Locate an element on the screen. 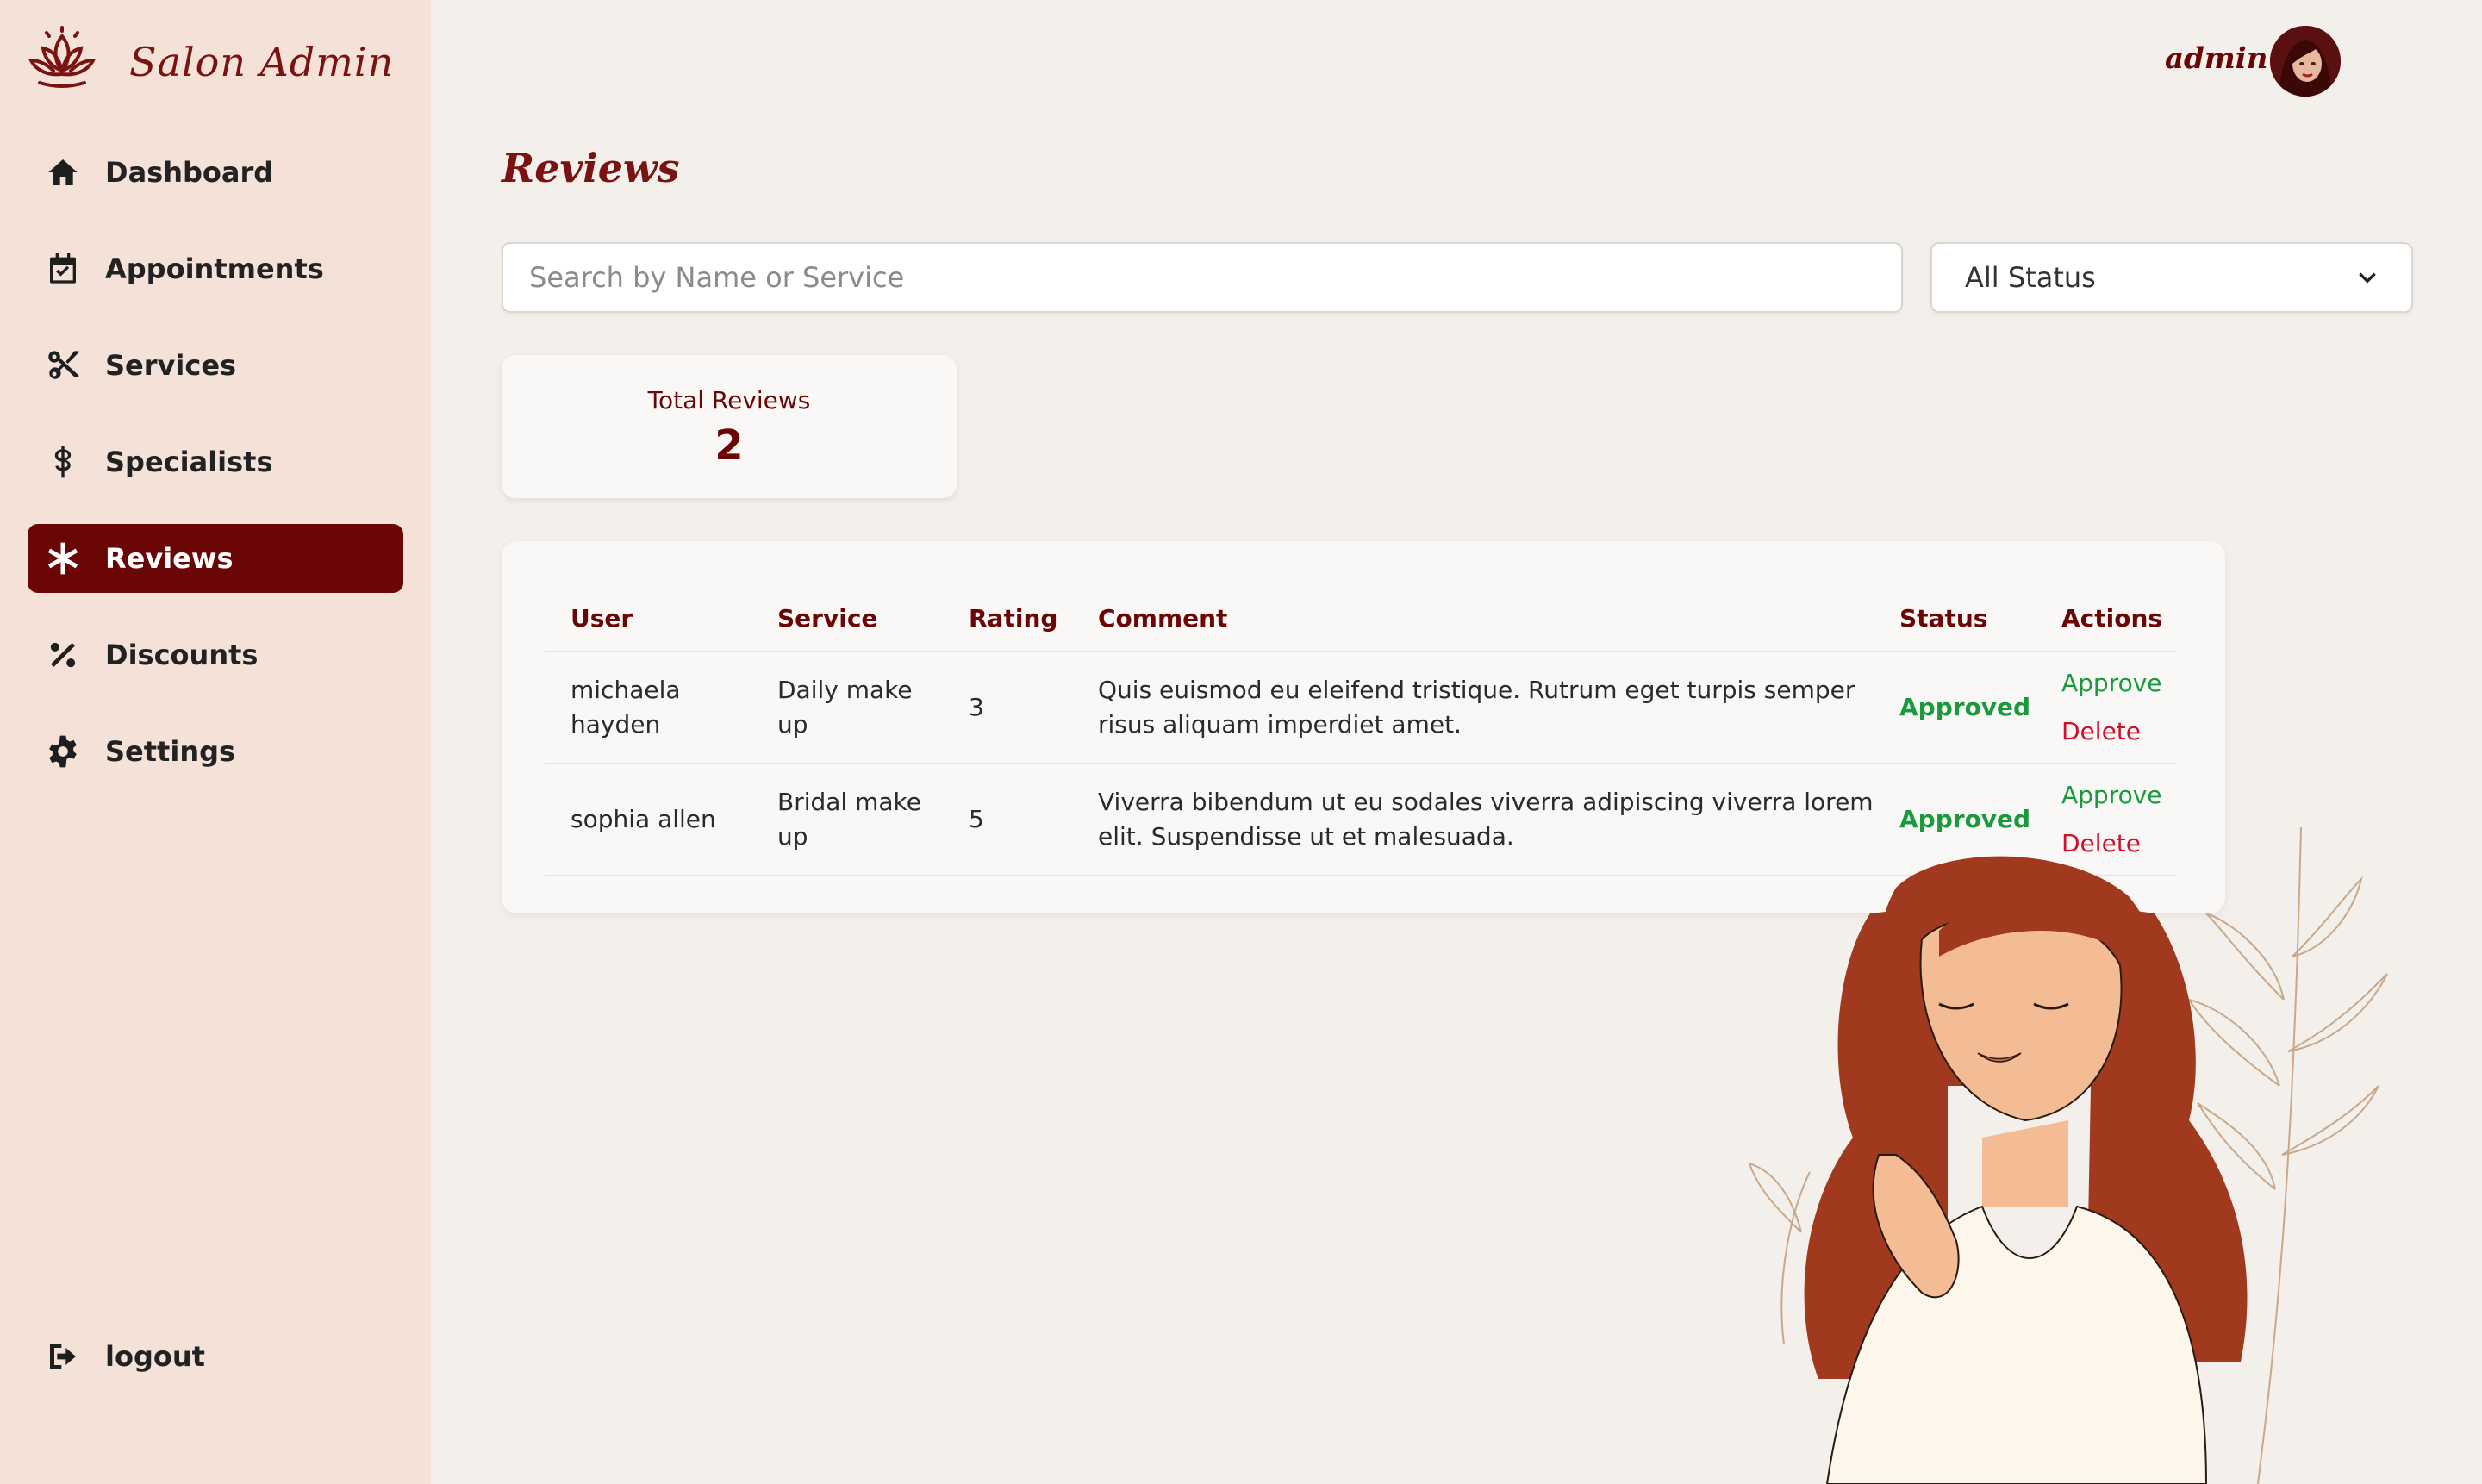 The width and height of the screenshot is (2482, 1484). staff-of-hermes-icon is located at coordinates (63, 462).